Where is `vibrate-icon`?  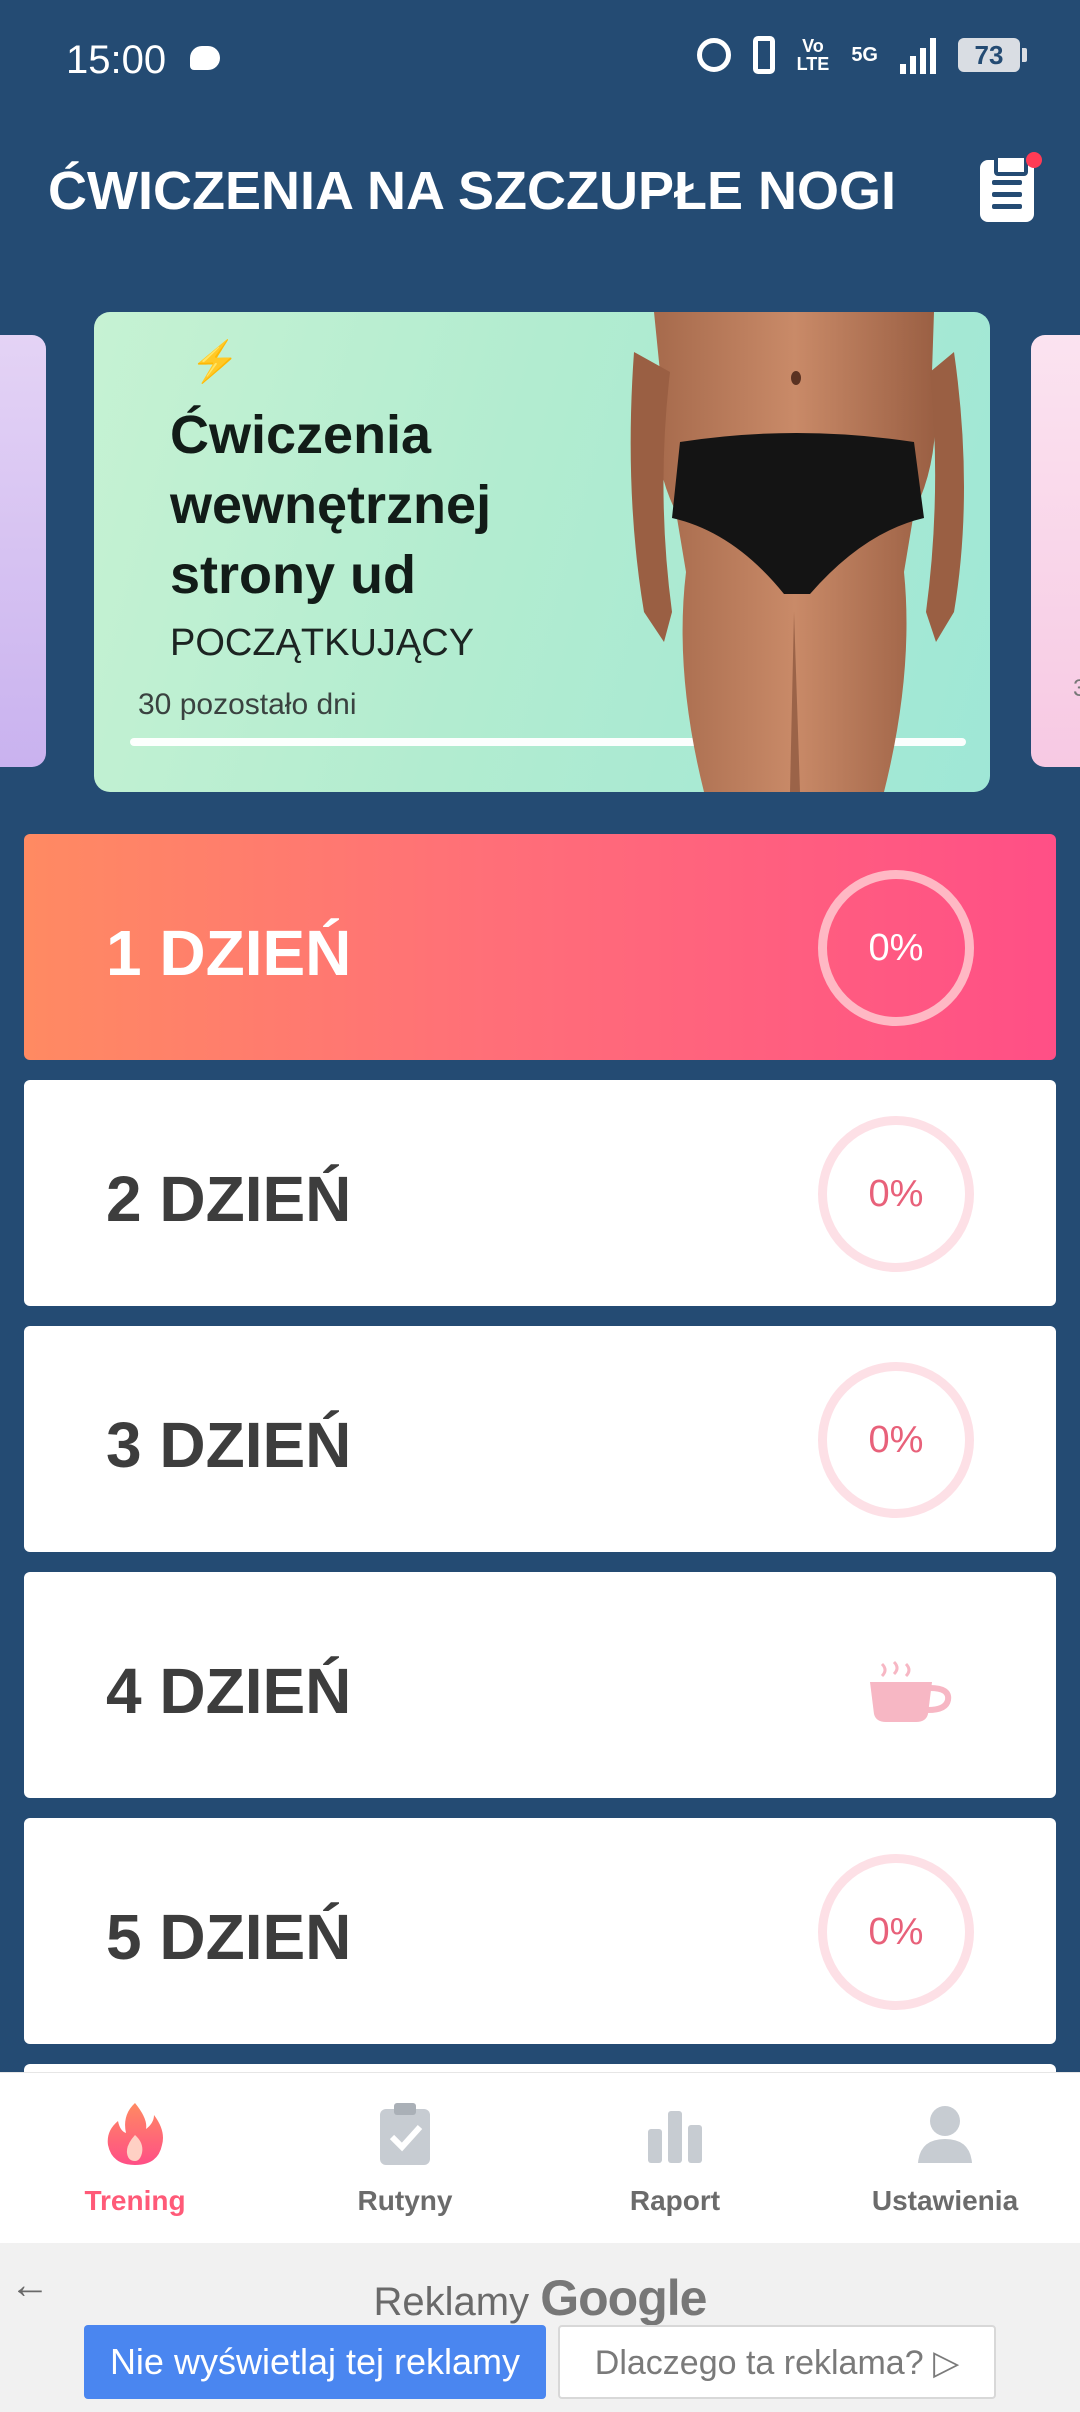 vibrate-icon is located at coordinates (763, 55).